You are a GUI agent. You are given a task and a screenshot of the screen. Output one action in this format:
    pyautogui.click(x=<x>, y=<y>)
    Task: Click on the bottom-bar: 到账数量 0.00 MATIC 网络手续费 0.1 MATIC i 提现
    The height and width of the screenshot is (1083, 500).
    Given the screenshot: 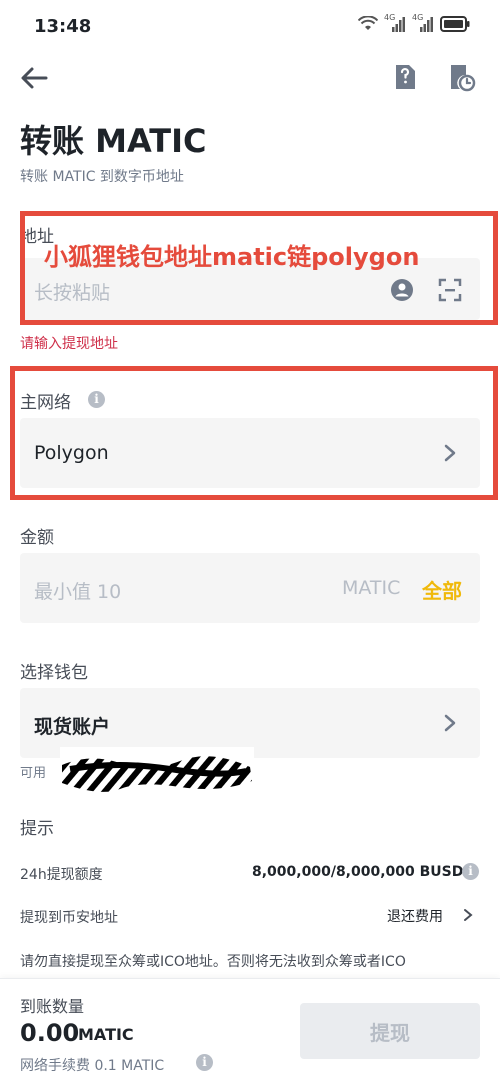 What is the action you would take?
    pyautogui.click(x=250, y=1030)
    